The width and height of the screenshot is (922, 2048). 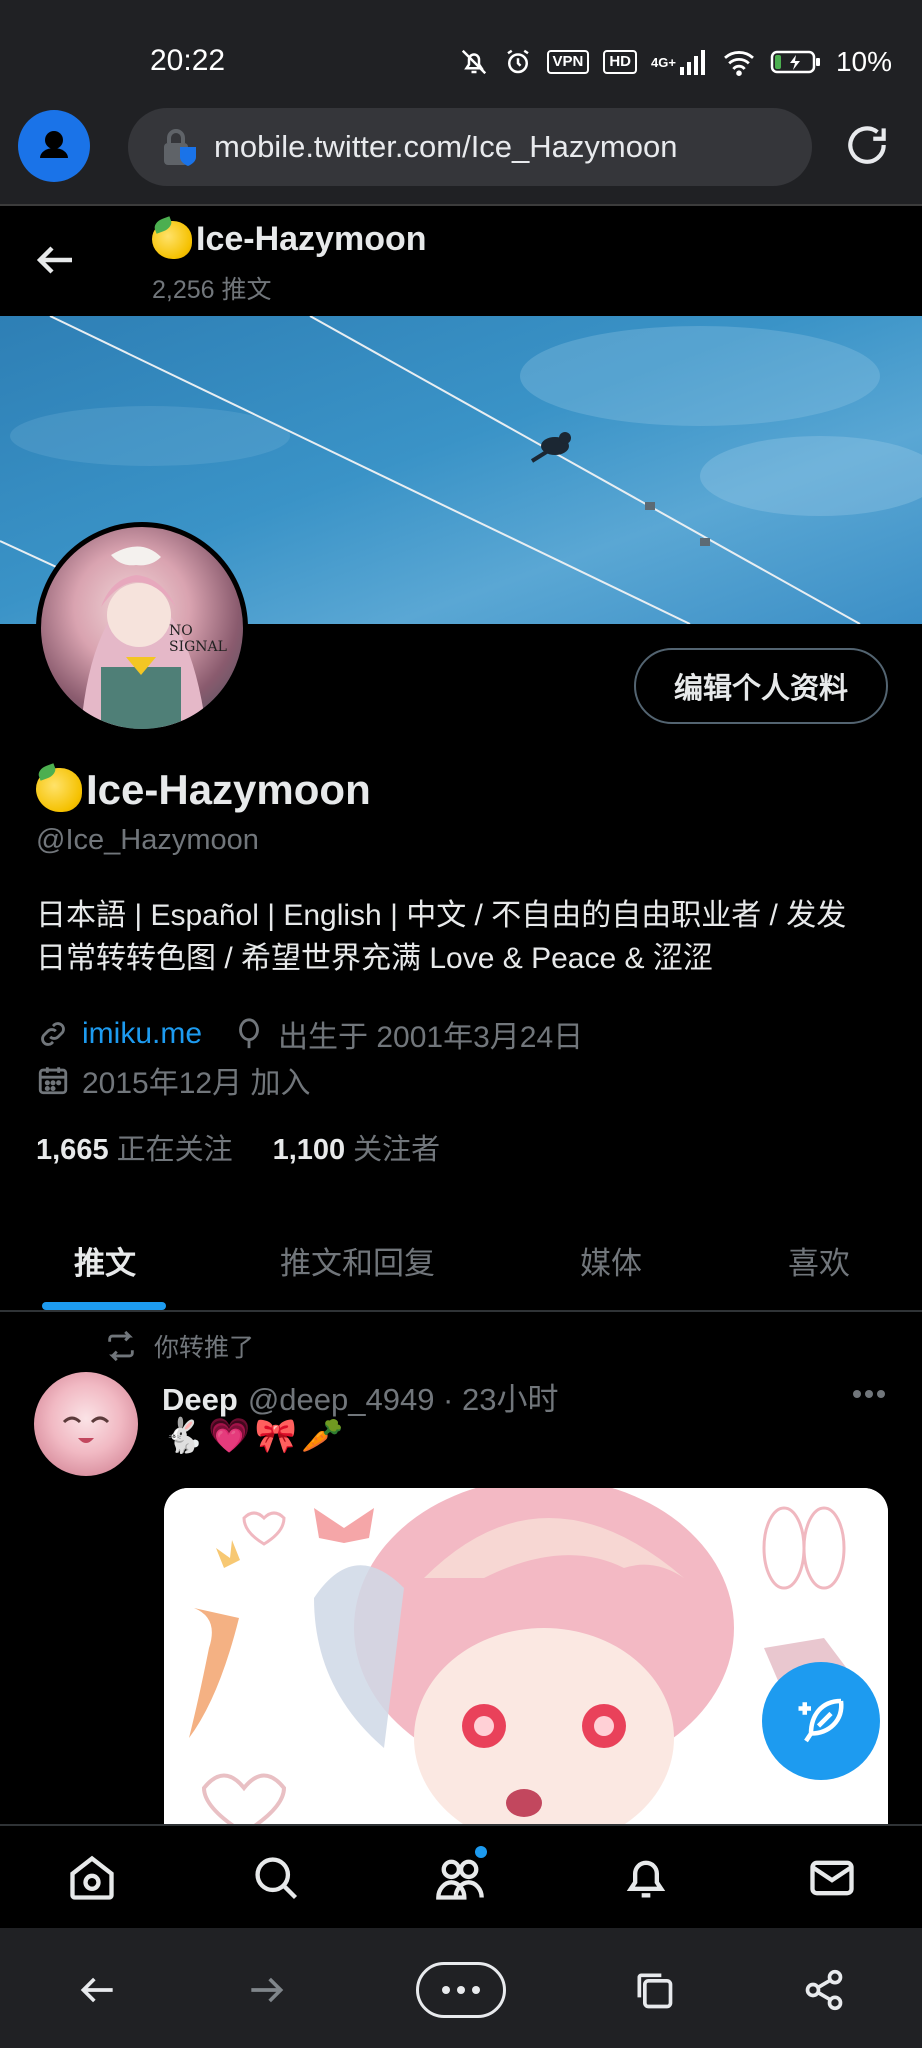 I want to click on url-bar: mobile.twitter.com/Ice_Hazymoon, so click(x=470, y=147).